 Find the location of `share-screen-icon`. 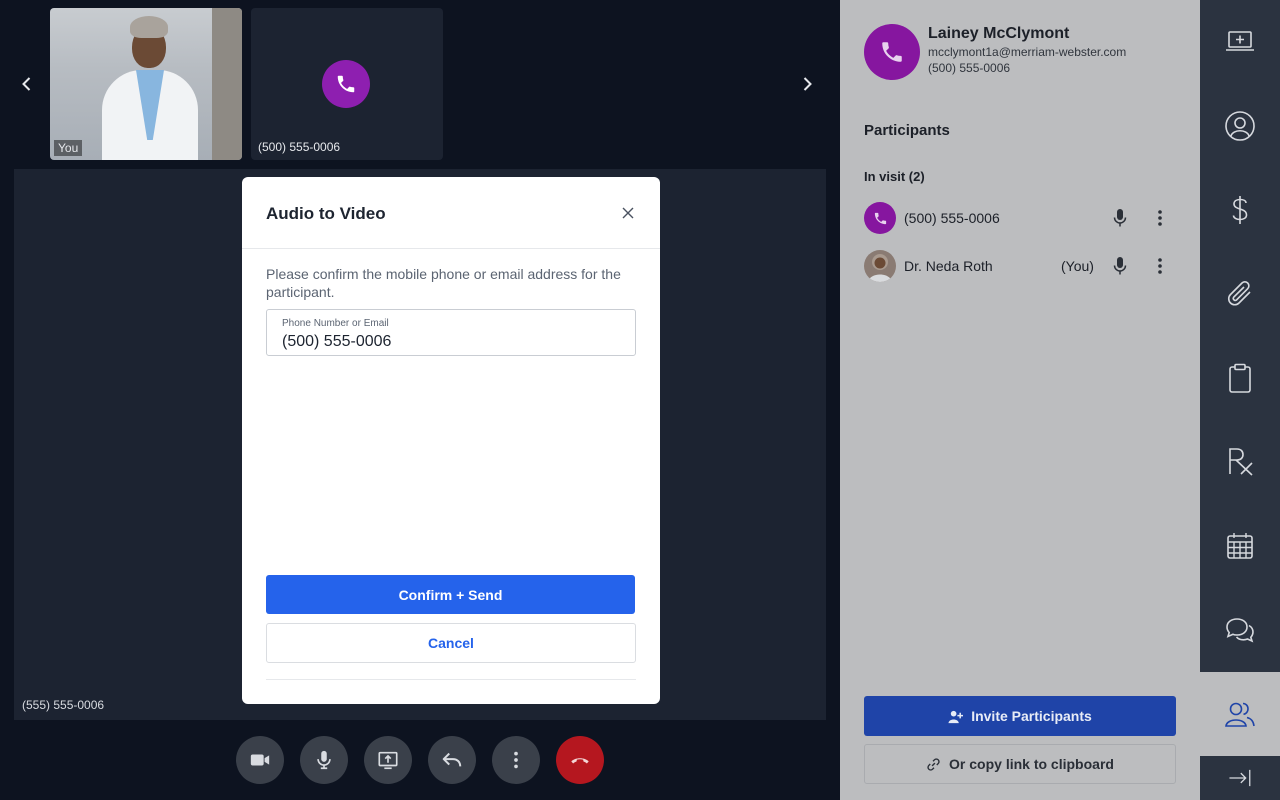

share-screen-icon is located at coordinates (388, 760).